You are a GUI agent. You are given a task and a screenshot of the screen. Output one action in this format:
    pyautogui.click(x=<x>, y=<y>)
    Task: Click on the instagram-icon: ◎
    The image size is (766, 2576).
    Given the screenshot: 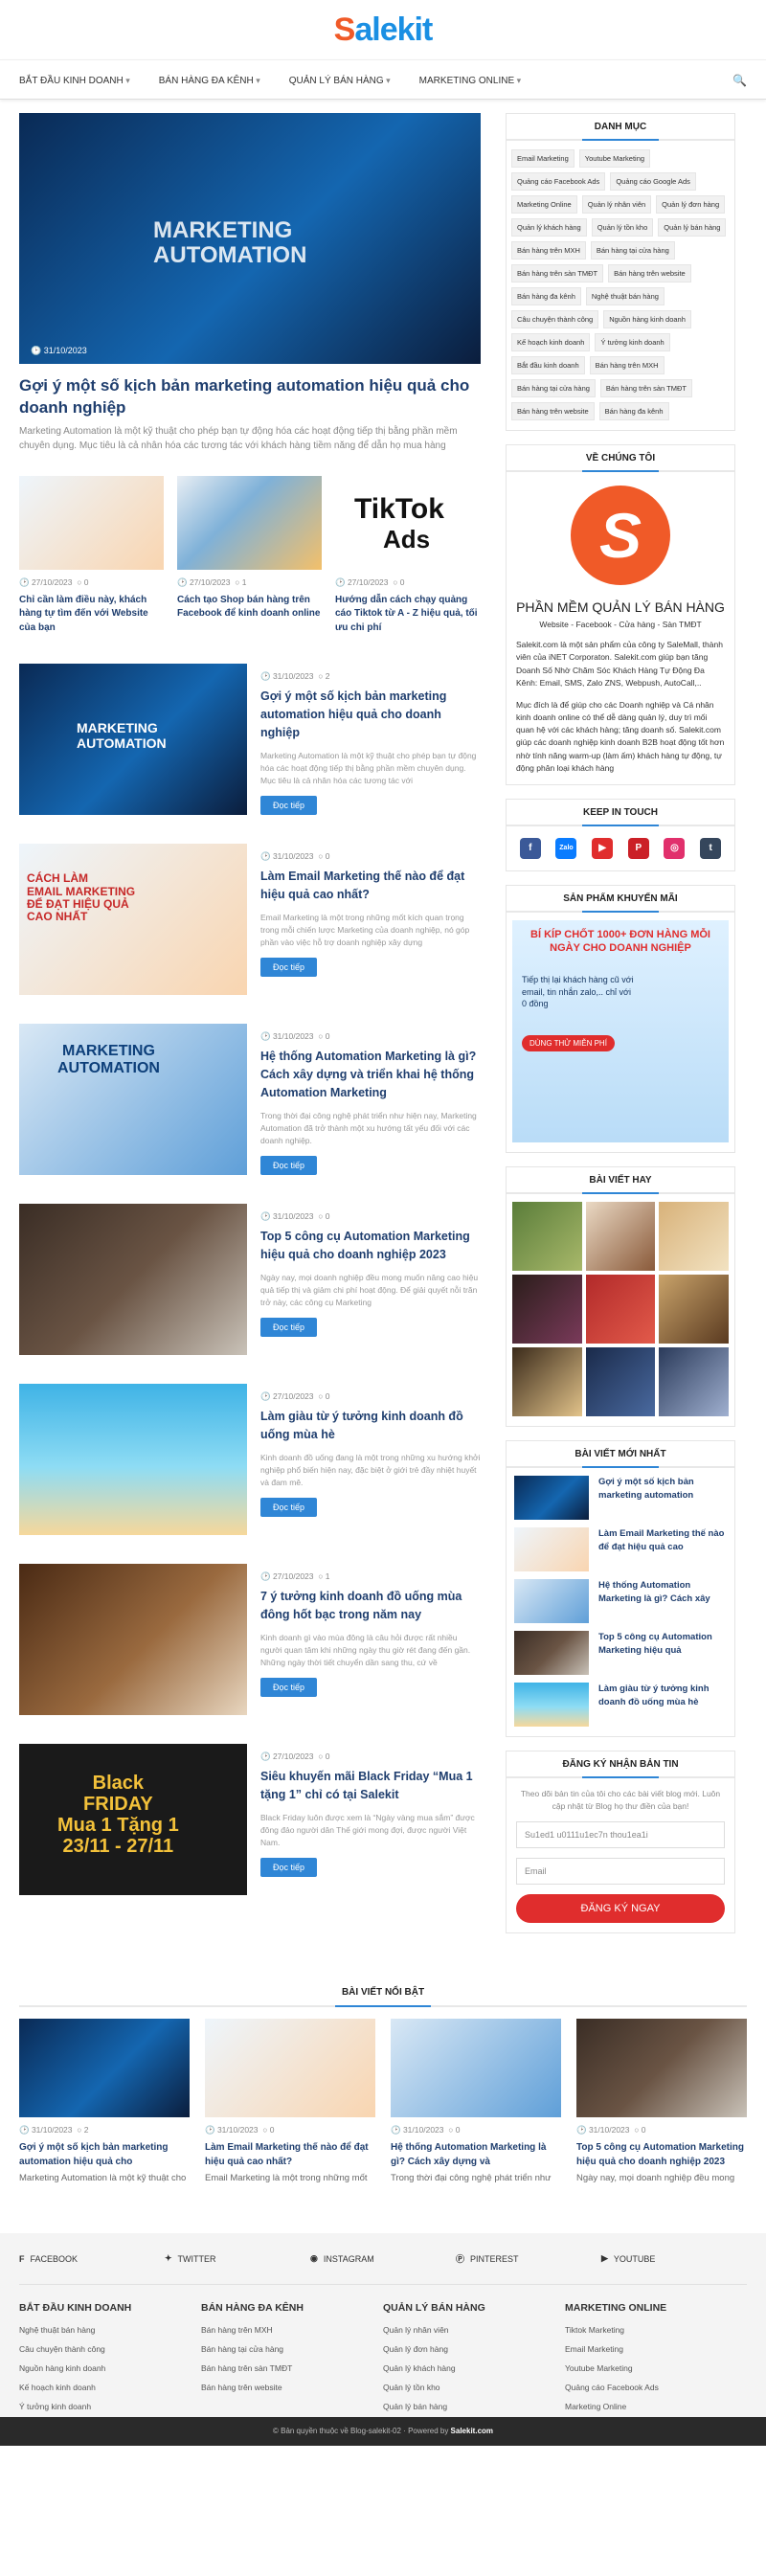 What is the action you would take?
    pyautogui.click(x=675, y=848)
    